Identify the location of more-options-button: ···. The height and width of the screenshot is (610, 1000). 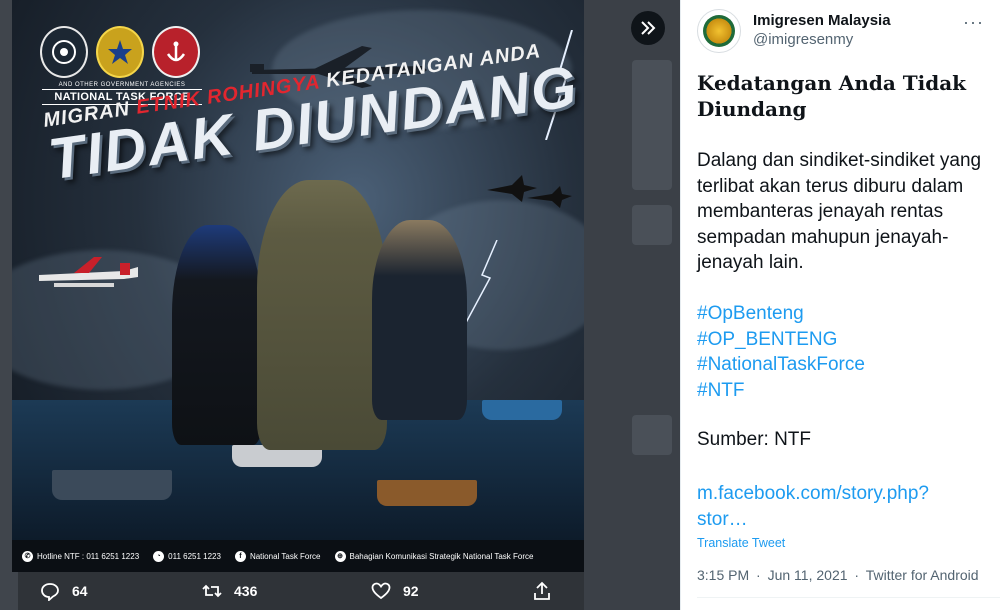
(973, 22).